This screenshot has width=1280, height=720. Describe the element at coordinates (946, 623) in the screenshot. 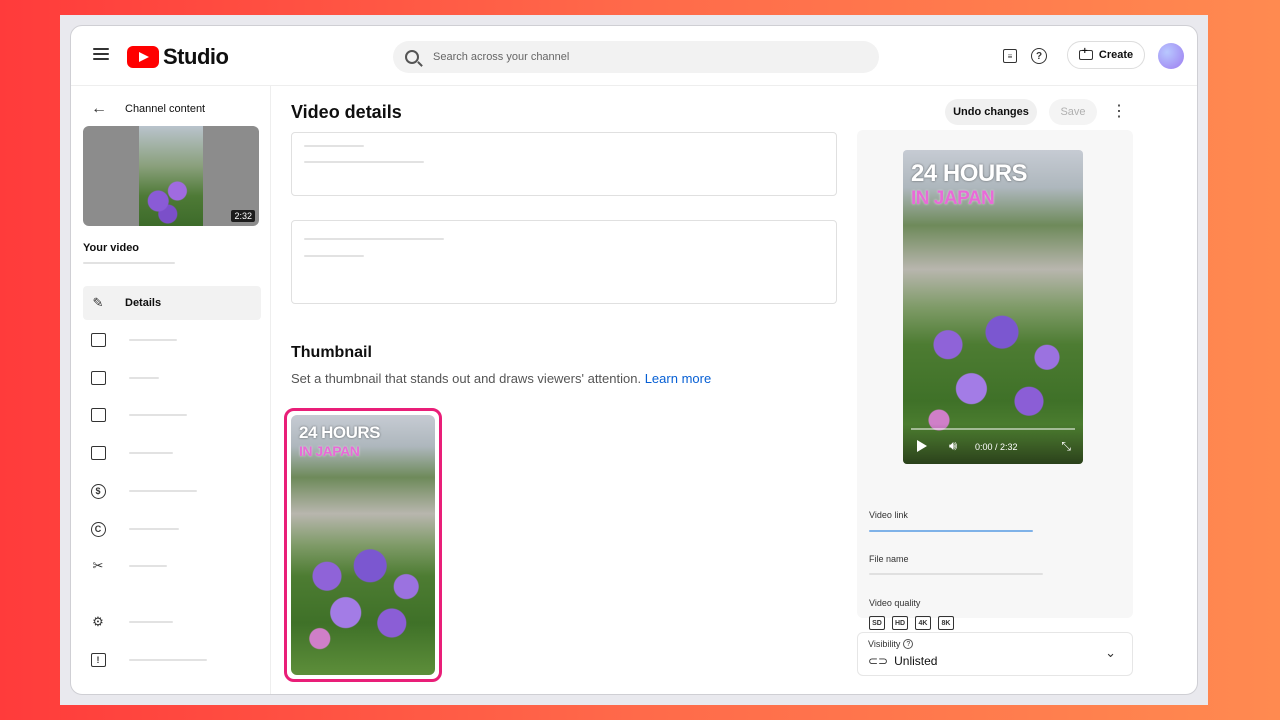

I see `quality-badge-8k: 8K` at that location.